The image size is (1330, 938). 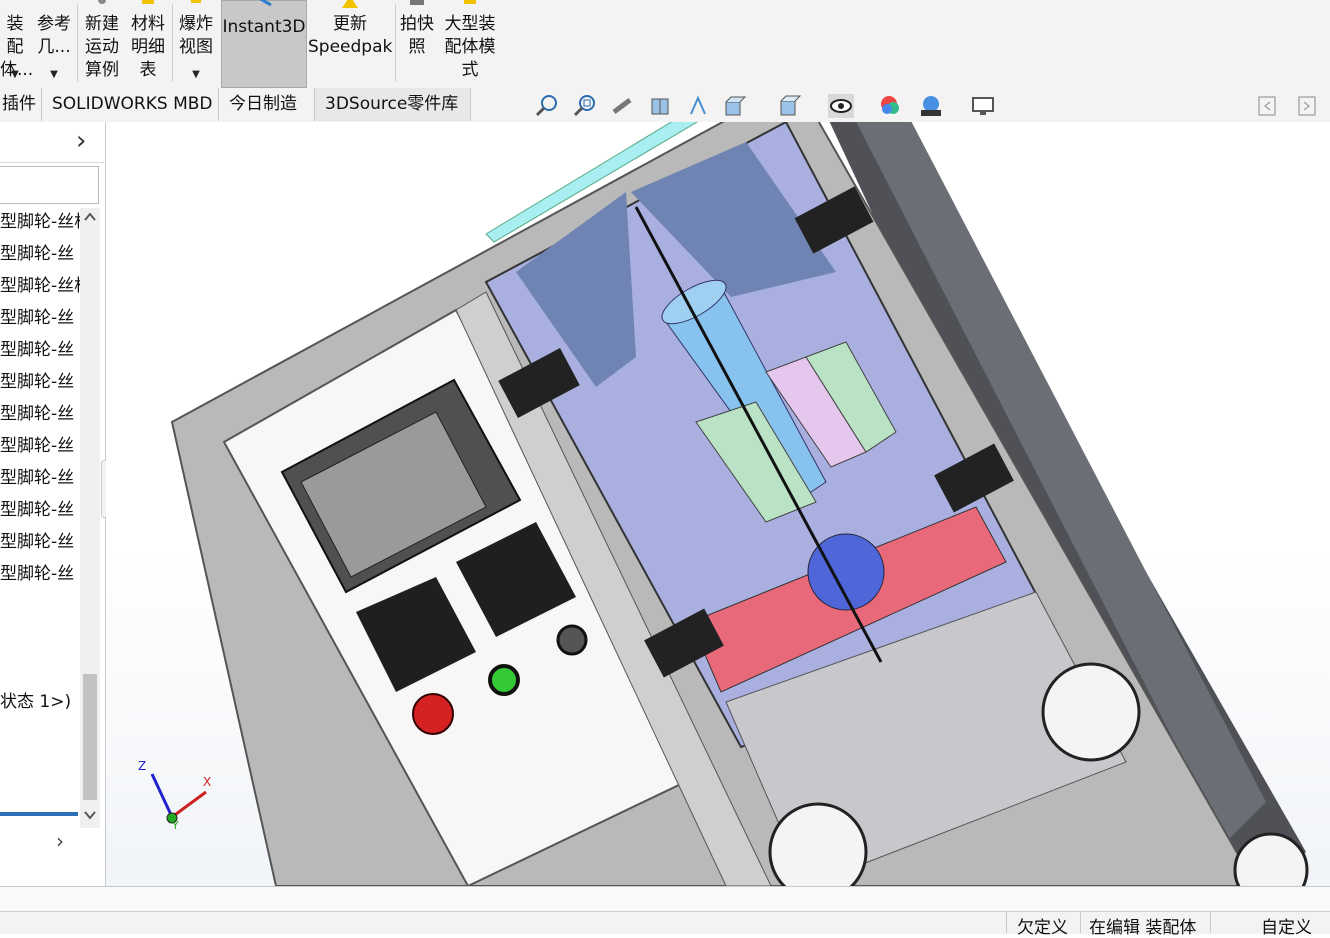 What do you see at coordinates (1307, 106) in the screenshot?
I see `panel-expand-icon` at bounding box center [1307, 106].